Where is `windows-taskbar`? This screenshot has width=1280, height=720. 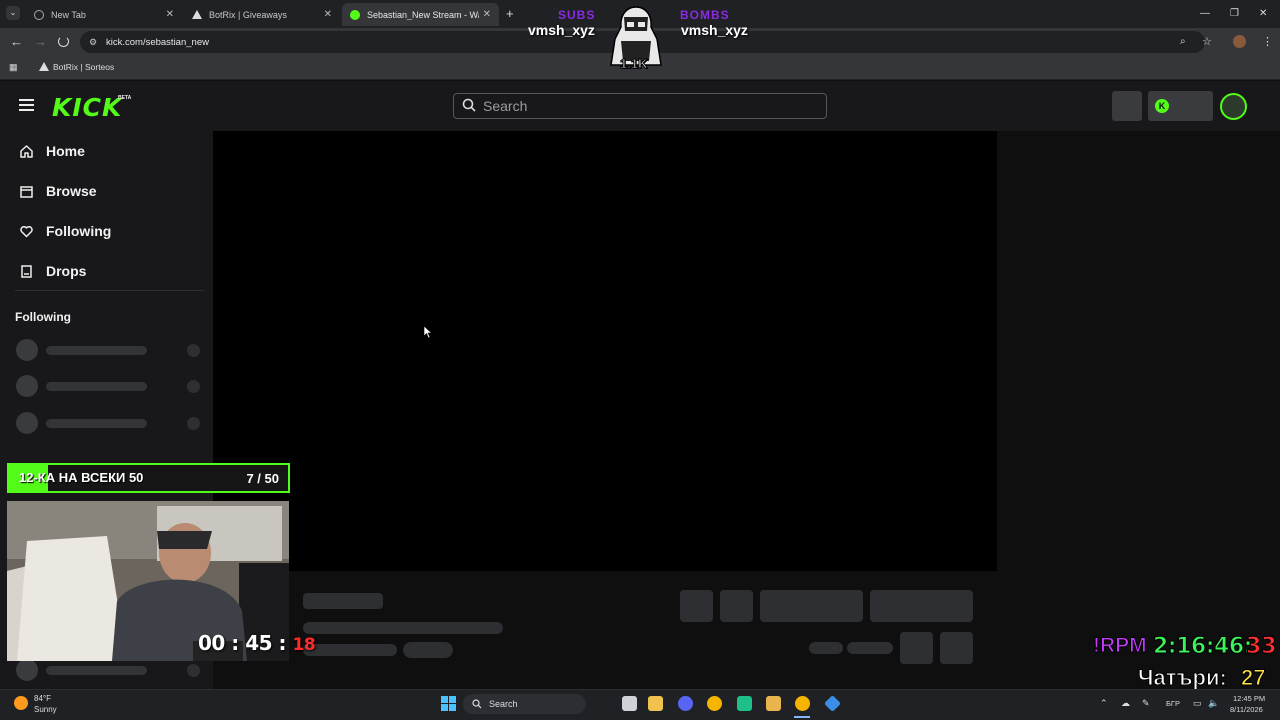 windows-taskbar is located at coordinates (640, 704).